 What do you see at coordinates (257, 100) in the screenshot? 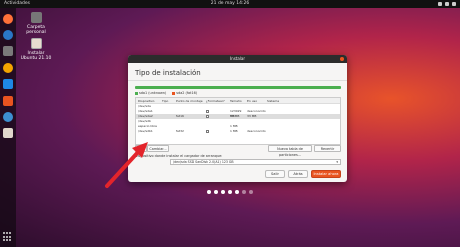
I see `column-header: En uso` at bounding box center [257, 100].